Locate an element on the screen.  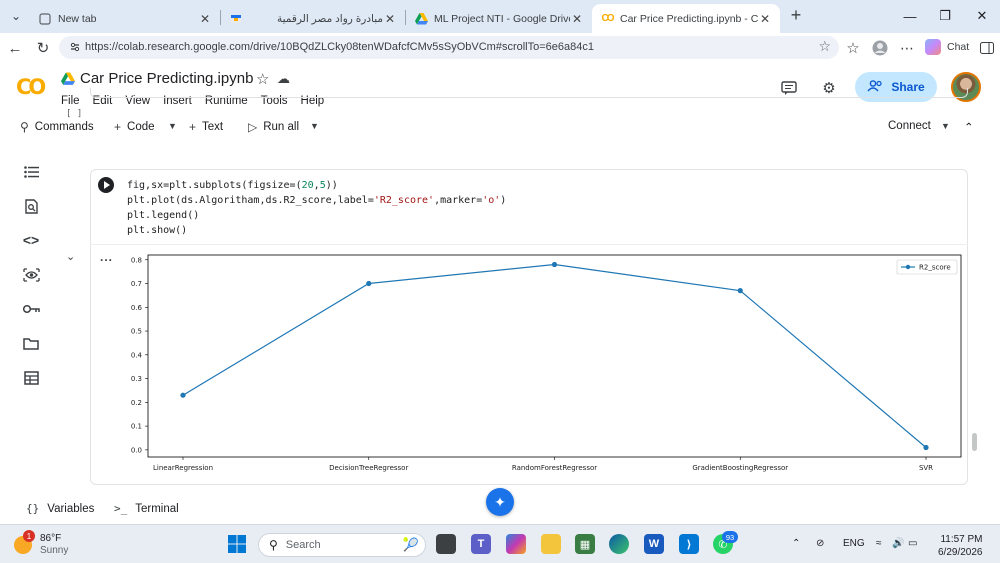
volume-icon: 🔊 is located at coordinates (898, 543).